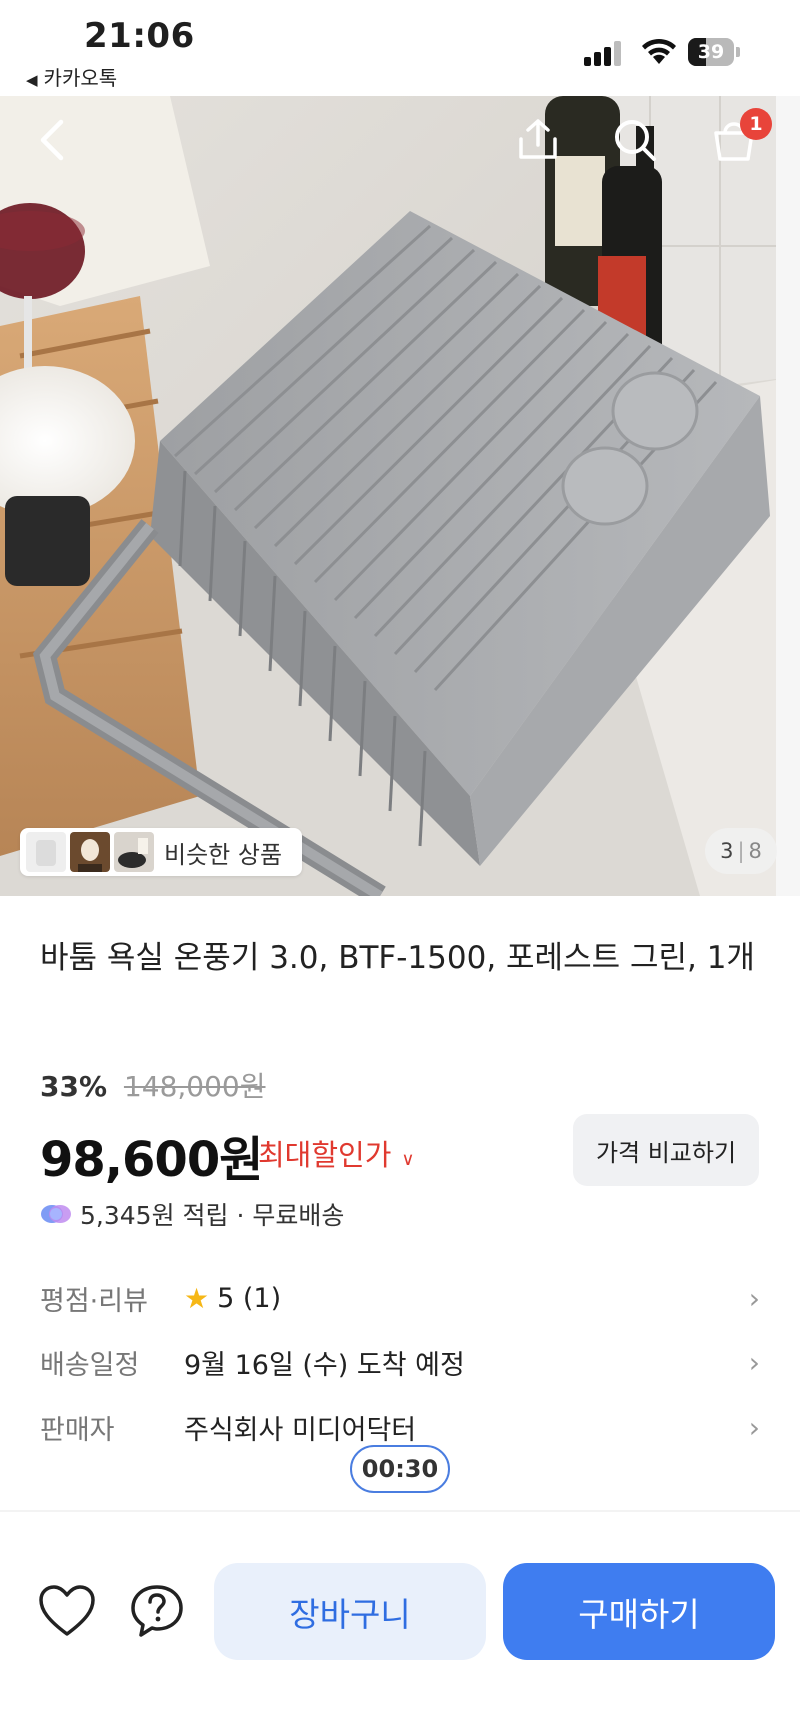  What do you see at coordinates (741, 851) in the screenshot?
I see `image-pager: 3 | 8` at bounding box center [741, 851].